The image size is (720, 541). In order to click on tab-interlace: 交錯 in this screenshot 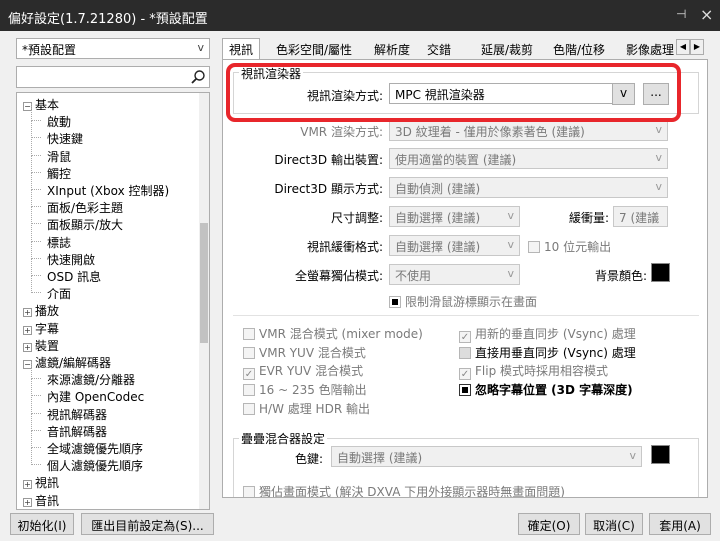, I will do `click(439, 49)`.